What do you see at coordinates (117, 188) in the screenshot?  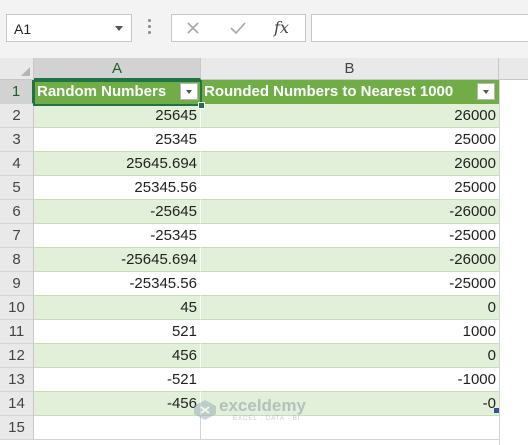 I see `table-cell-random-number: 25345.56` at bounding box center [117, 188].